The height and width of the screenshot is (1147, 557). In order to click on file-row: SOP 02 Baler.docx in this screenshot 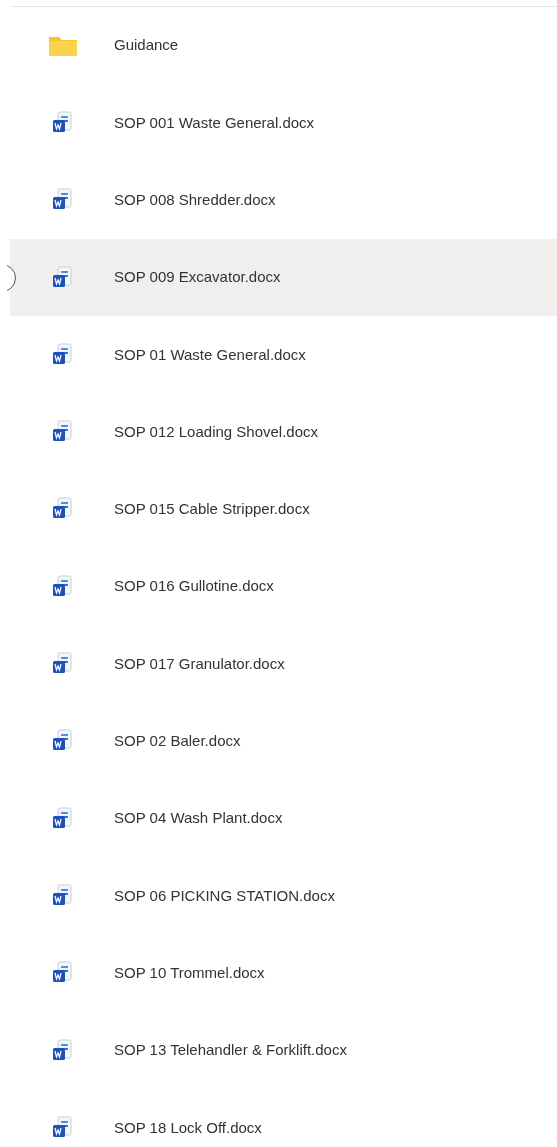, I will do `click(283, 741)`.